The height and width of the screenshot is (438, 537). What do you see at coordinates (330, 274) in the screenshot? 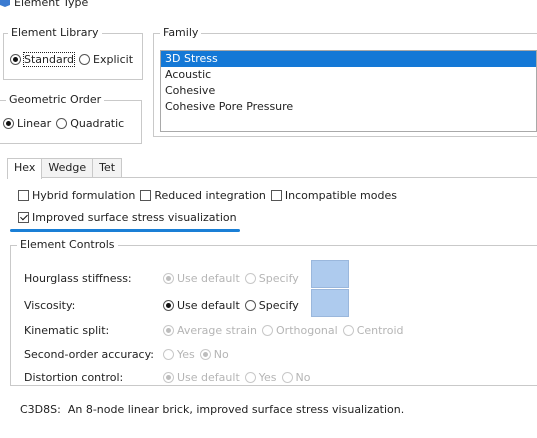
I see `hourglass-value-field` at bounding box center [330, 274].